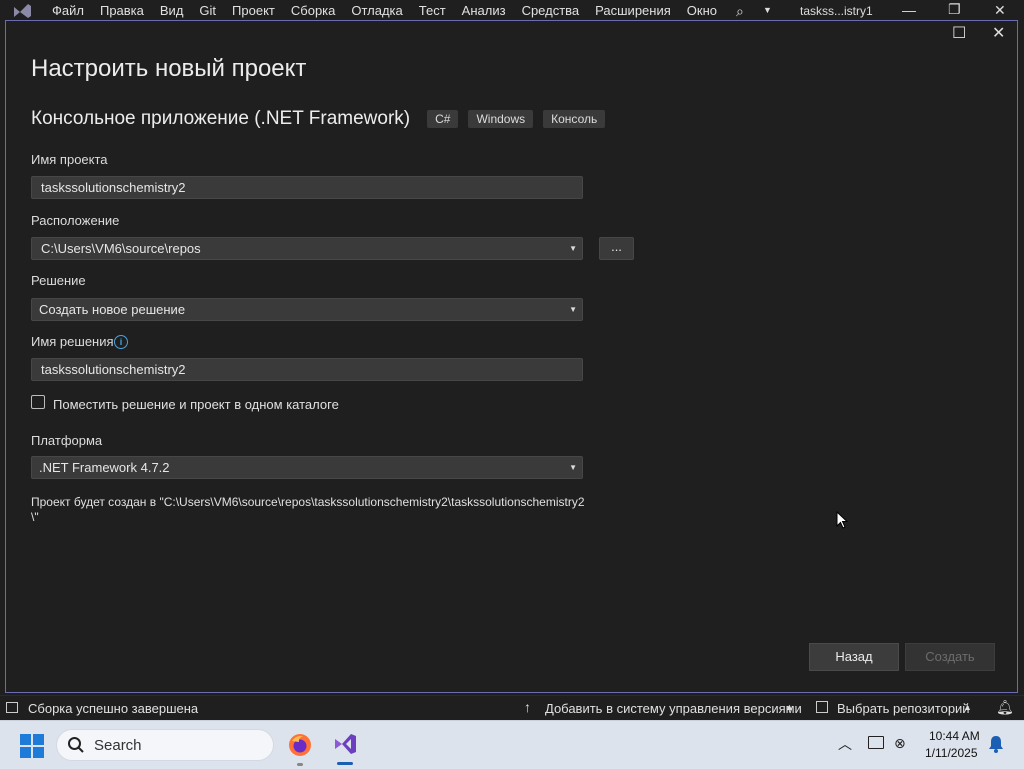 The image size is (1024, 769). What do you see at coordinates (842, 520) in the screenshot?
I see `mouse-cursor-icon` at bounding box center [842, 520].